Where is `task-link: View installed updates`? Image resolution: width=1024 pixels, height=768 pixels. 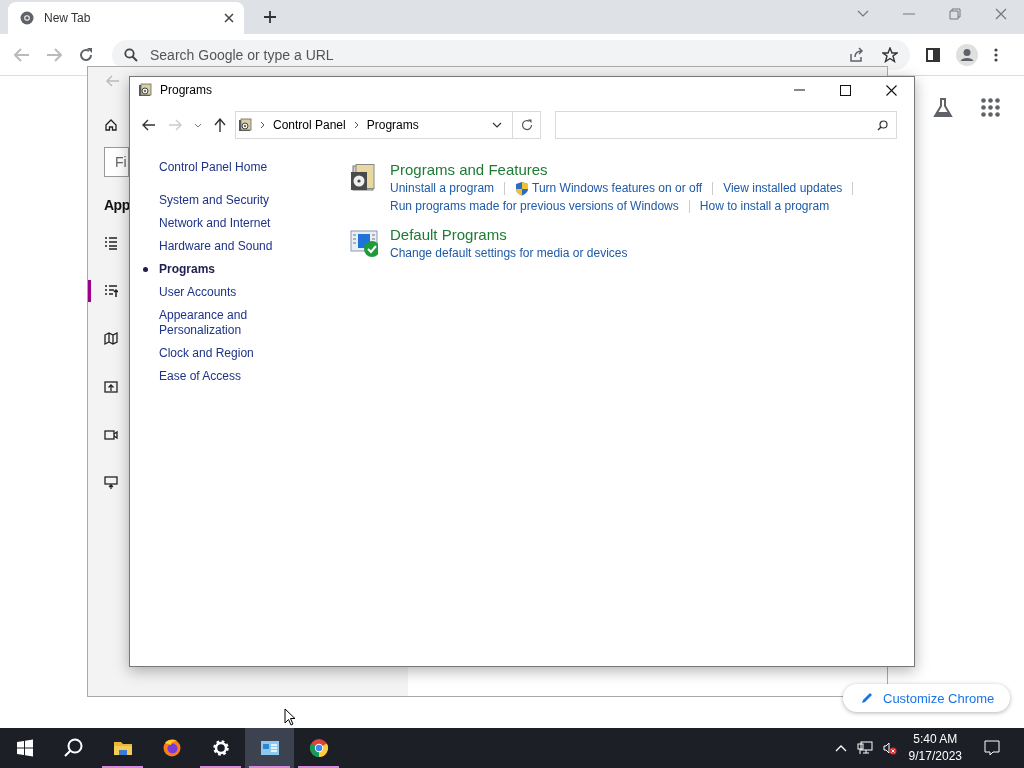
task-link: View installed updates is located at coordinates (783, 188).